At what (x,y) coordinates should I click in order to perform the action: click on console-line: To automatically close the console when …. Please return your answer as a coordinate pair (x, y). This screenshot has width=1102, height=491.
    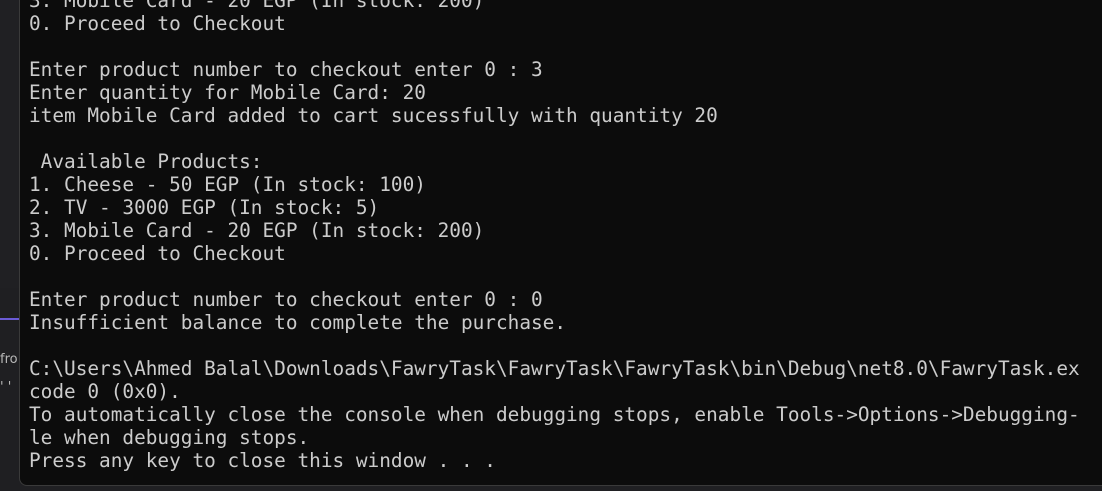
    Looking at the image, I should click on (554, 414).